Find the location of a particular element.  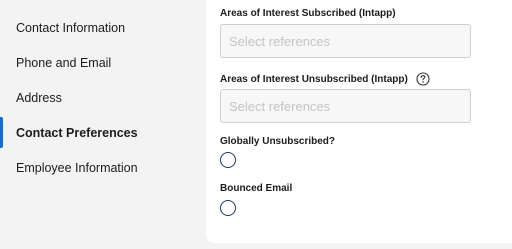

sidebar-item-label: Phone and Email is located at coordinates (64, 62).